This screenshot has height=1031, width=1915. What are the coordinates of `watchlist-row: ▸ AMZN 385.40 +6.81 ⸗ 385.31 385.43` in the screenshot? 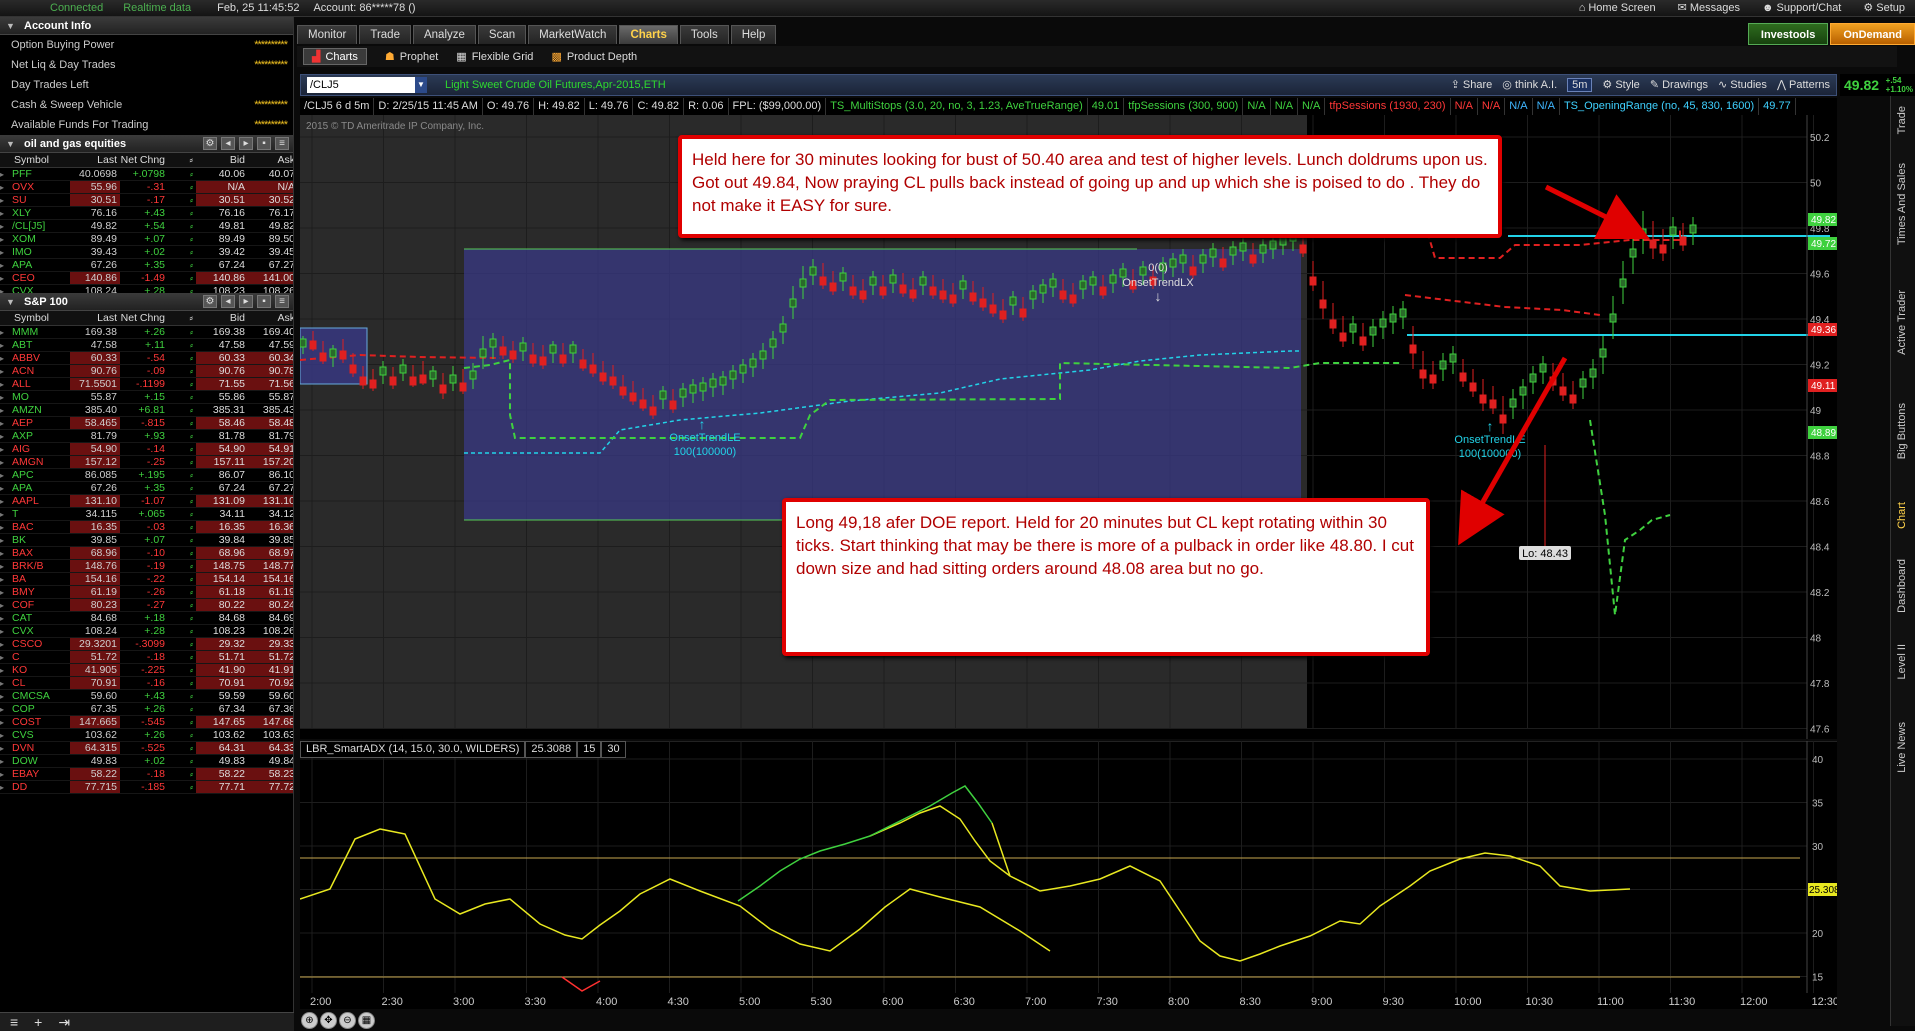 It's located at (146, 410).